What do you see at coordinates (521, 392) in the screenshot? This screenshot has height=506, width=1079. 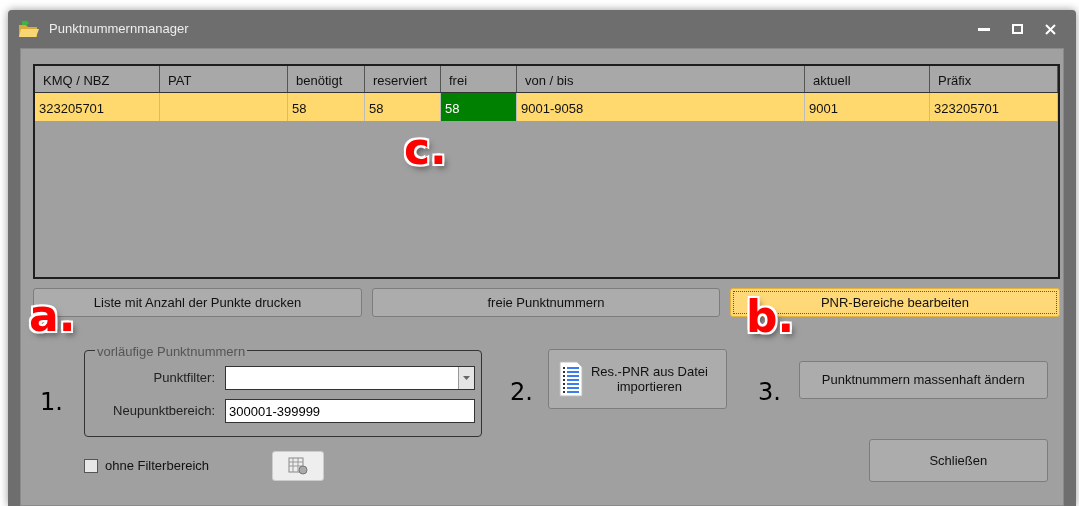 I see `step-number: 2.` at bounding box center [521, 392].